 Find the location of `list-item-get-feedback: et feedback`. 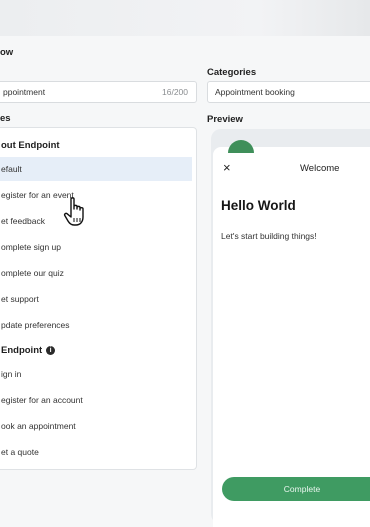

list-item-get-feedback: et feedback is located at coordinates (96, 221).